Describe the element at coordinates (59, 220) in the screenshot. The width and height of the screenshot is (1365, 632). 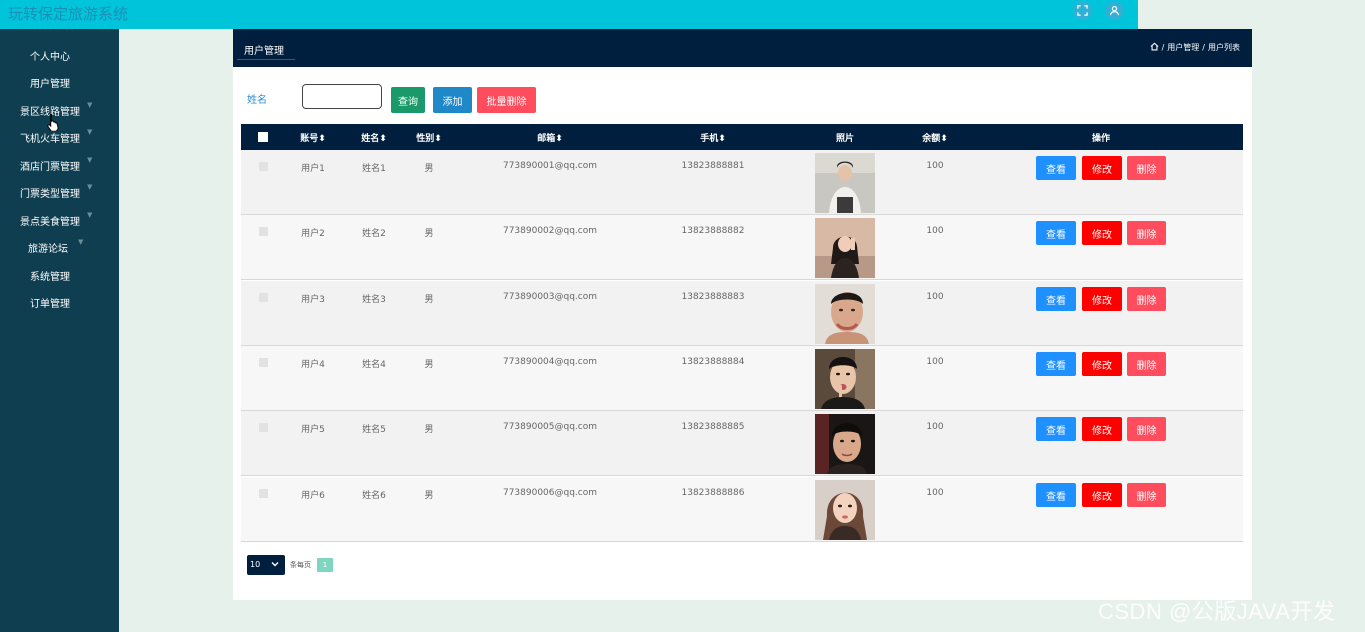
I see `sidebar-item-scenic-food: 景点美食管理 ▼` at that location.